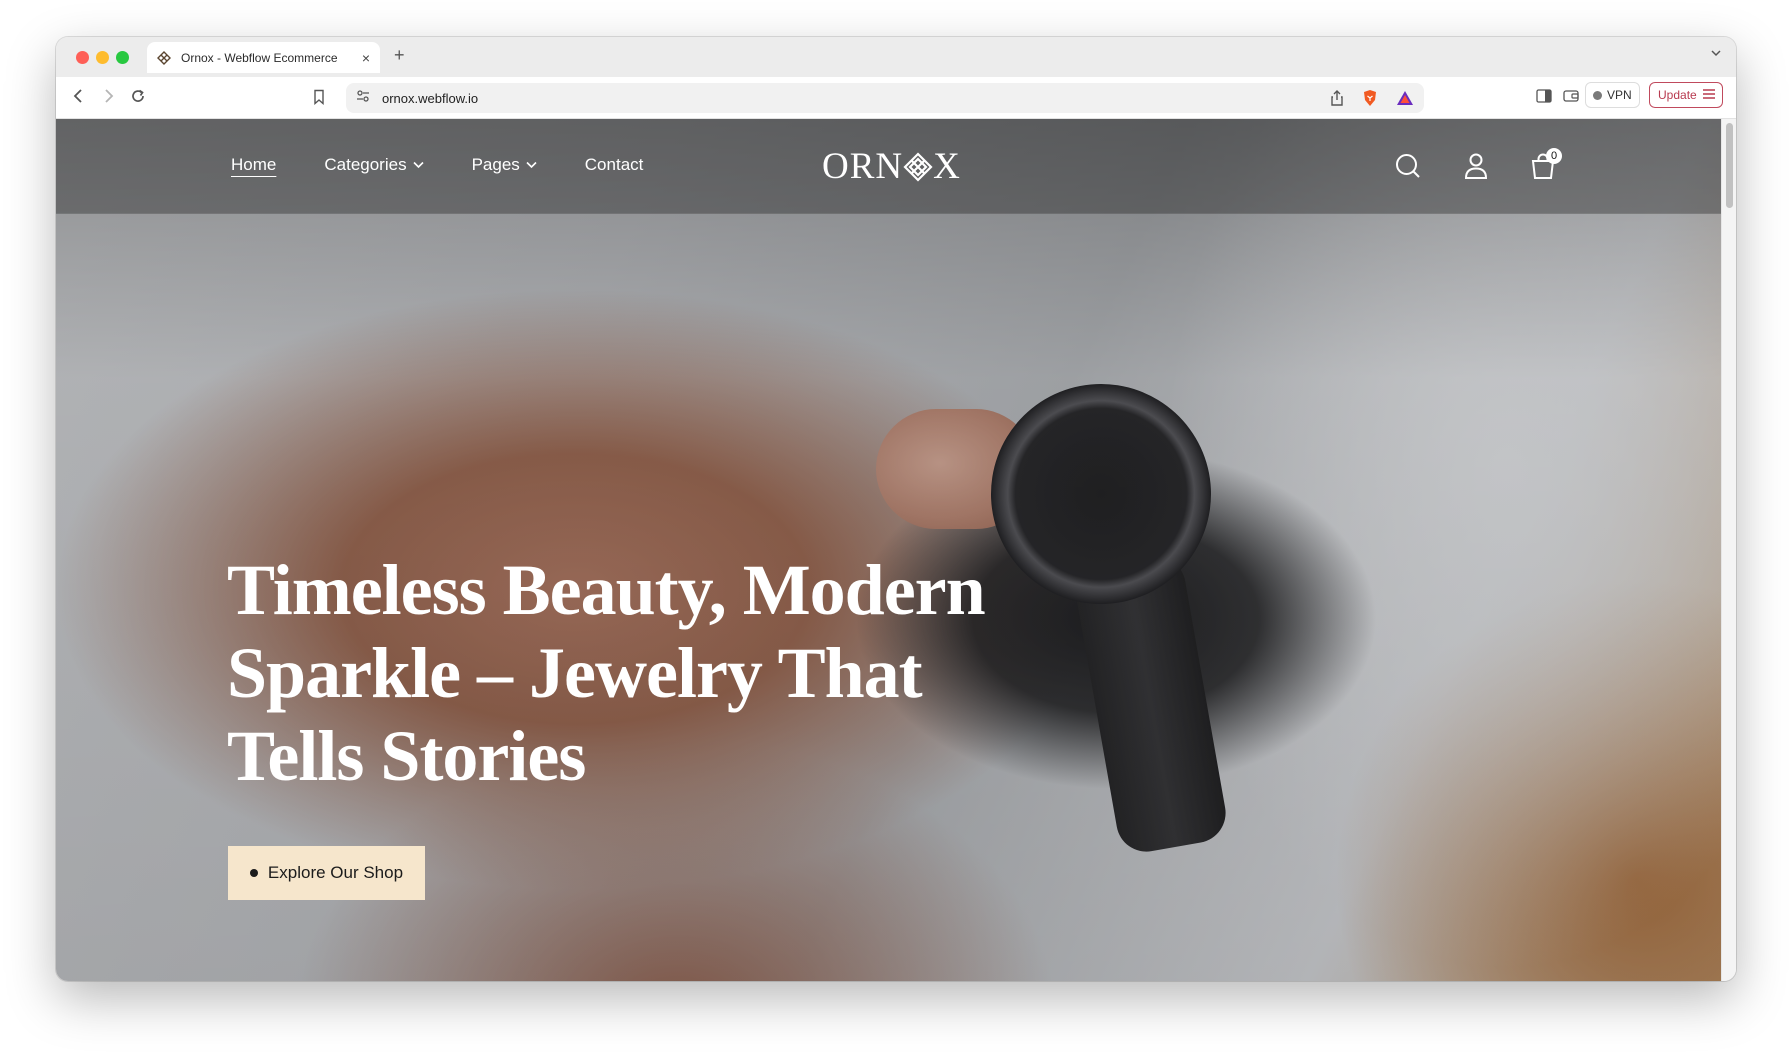 The height and width of the screenshot is (1055, 1791). What do you see at coordinates (1709, 95) in the screenshot?
I see `menu-icon` at bounding box center [1709, 95].